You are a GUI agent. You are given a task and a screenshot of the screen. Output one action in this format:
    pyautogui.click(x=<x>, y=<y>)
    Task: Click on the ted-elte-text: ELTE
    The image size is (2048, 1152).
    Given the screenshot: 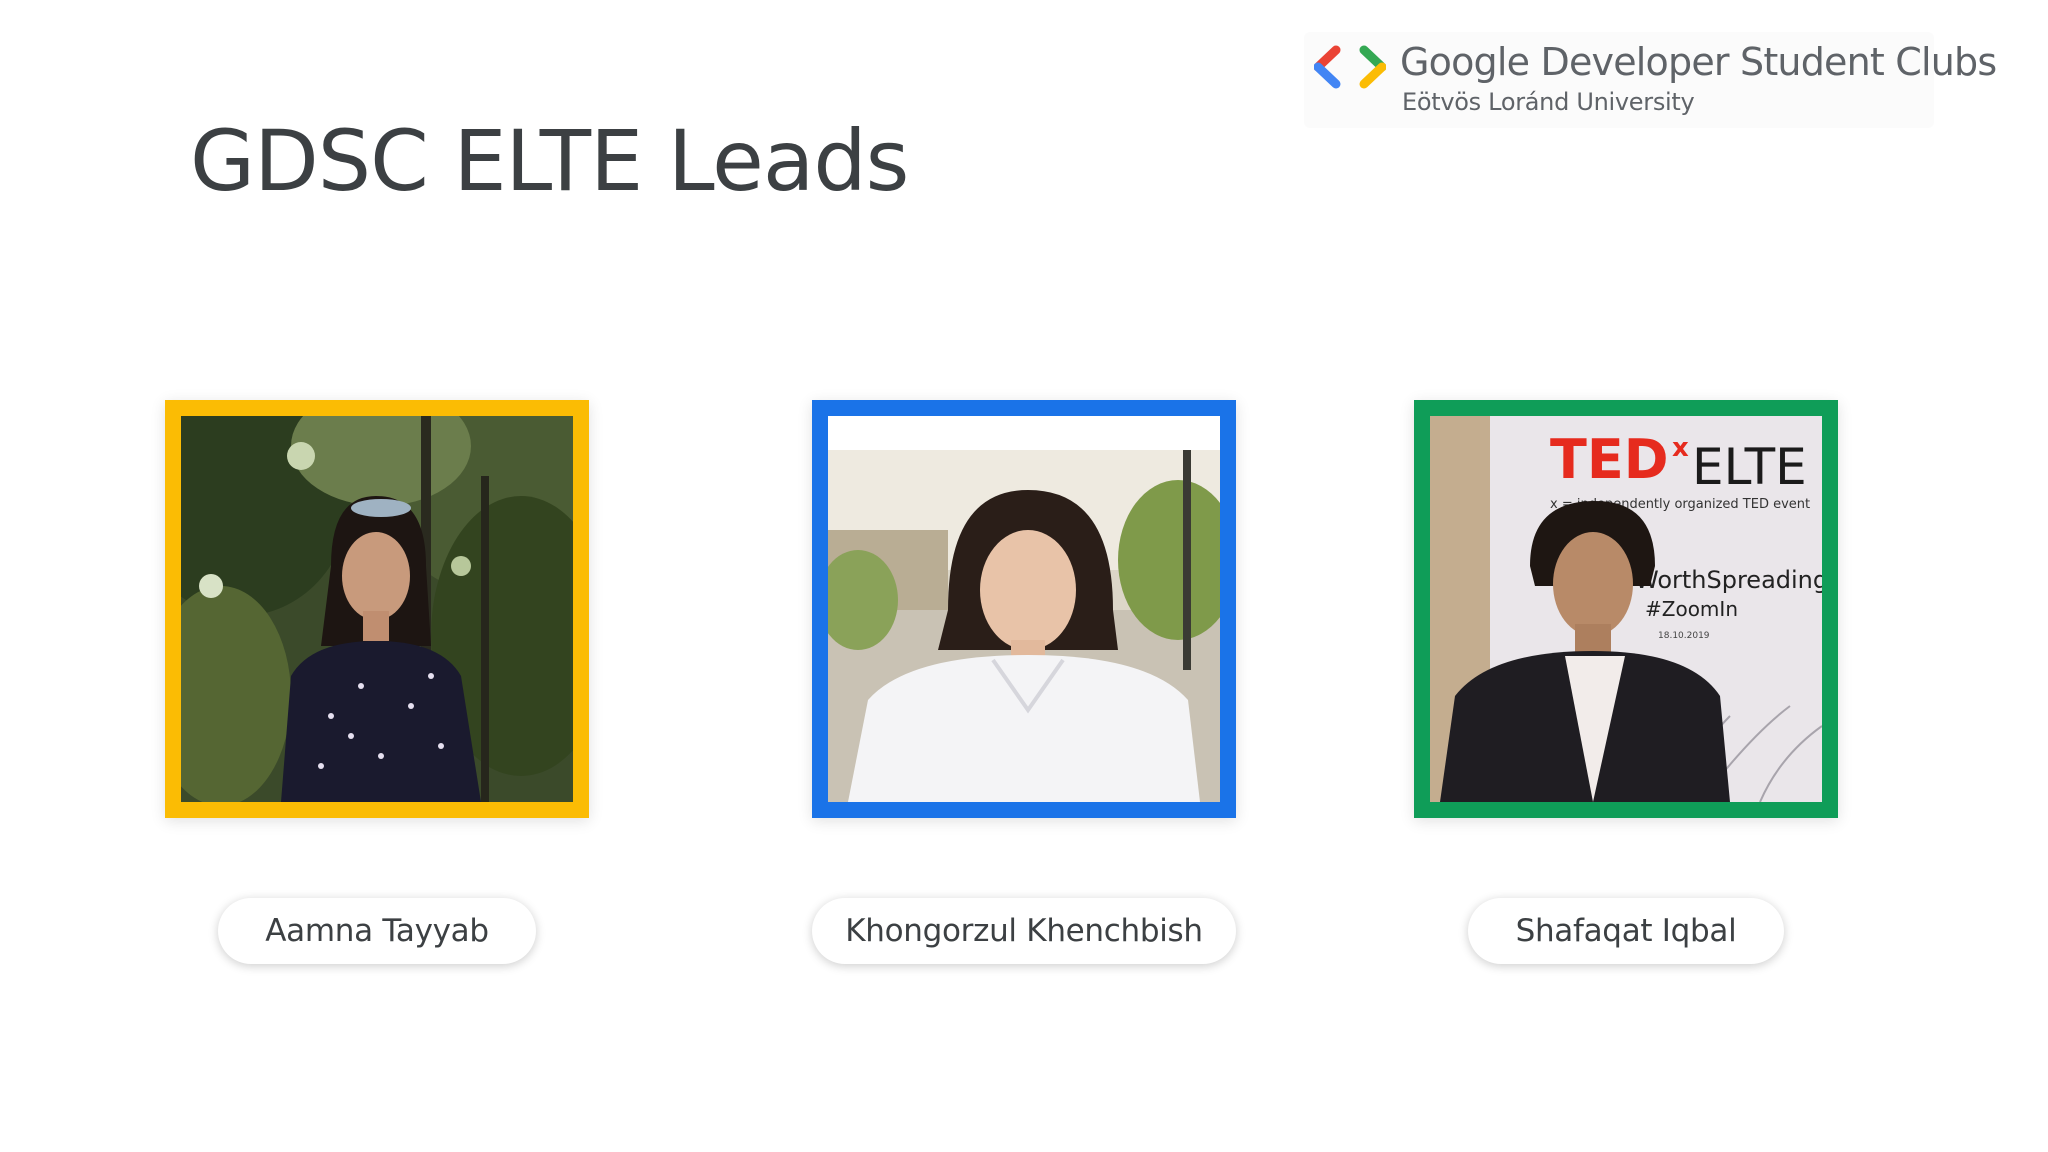 What is the action you would take?
    pyautogui.click(x=1749, y=467)
    